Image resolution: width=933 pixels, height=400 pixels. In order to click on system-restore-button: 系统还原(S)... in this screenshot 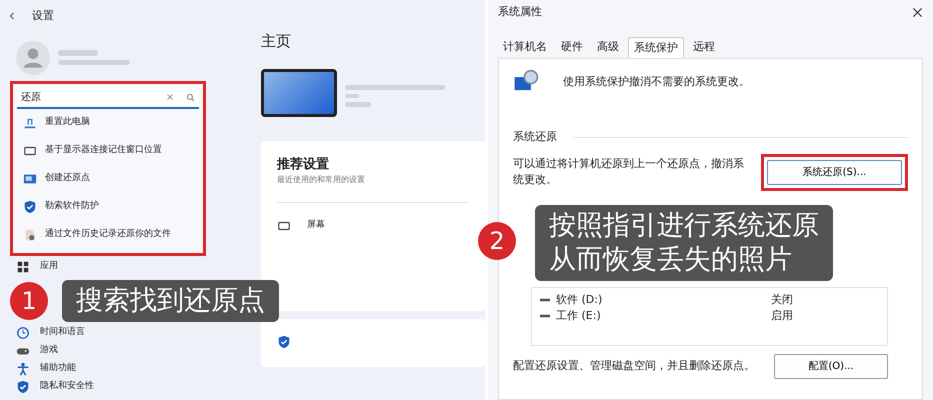, I will do `click(834, 172)`.